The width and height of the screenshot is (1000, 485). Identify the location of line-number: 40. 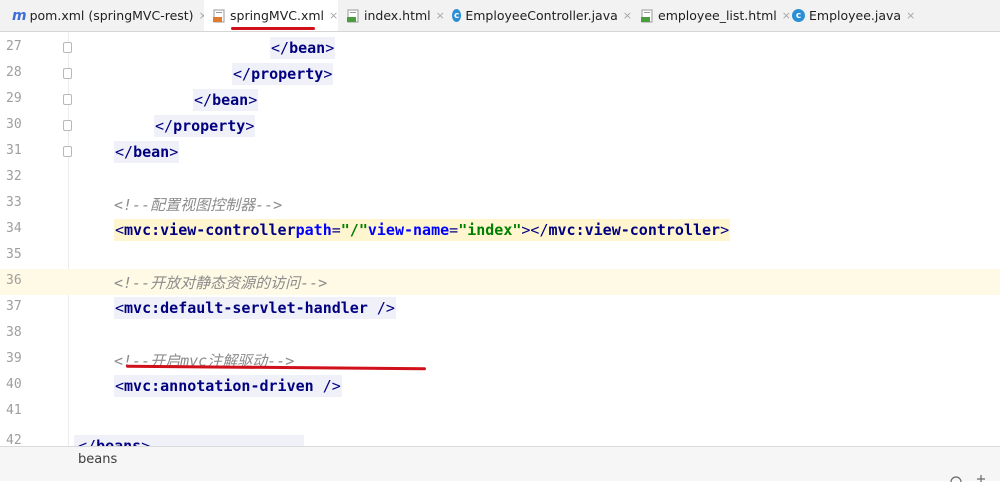
(14, 384).